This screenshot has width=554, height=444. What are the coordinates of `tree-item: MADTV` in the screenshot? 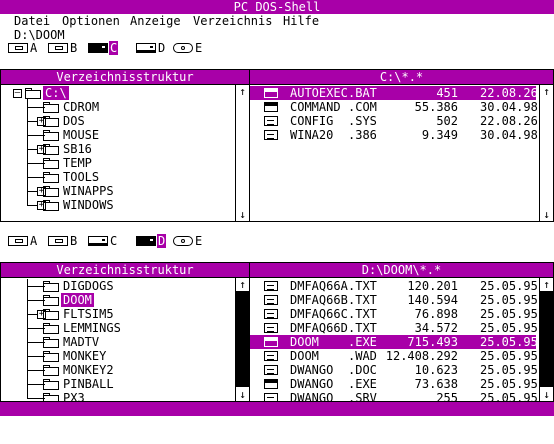 It's located at (117, 342).